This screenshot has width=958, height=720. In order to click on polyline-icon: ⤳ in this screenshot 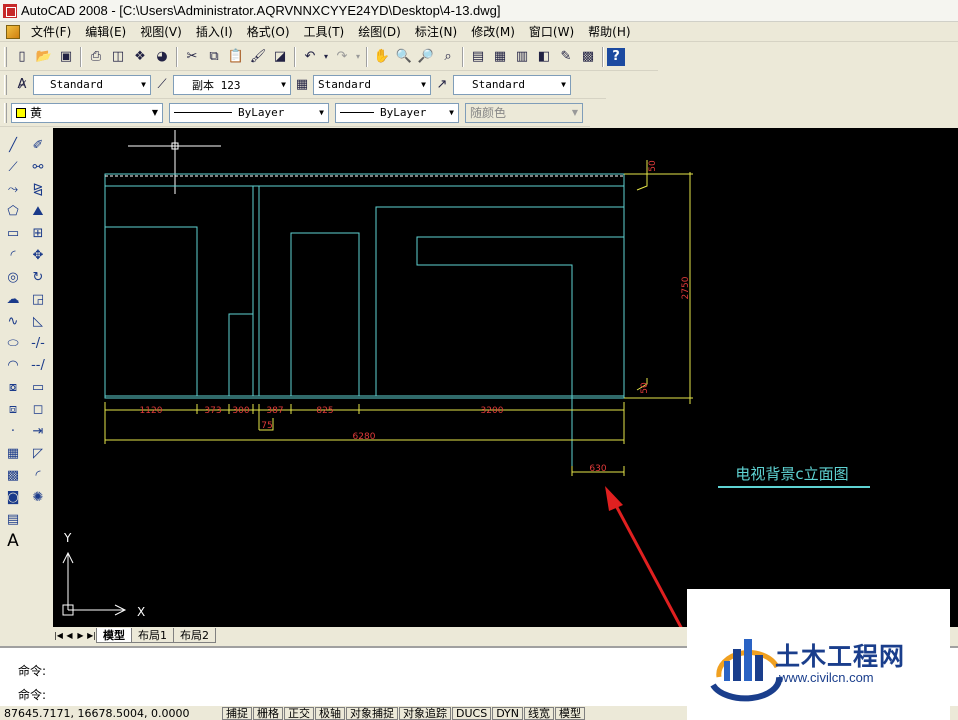, I will do `click(13, 189)`.